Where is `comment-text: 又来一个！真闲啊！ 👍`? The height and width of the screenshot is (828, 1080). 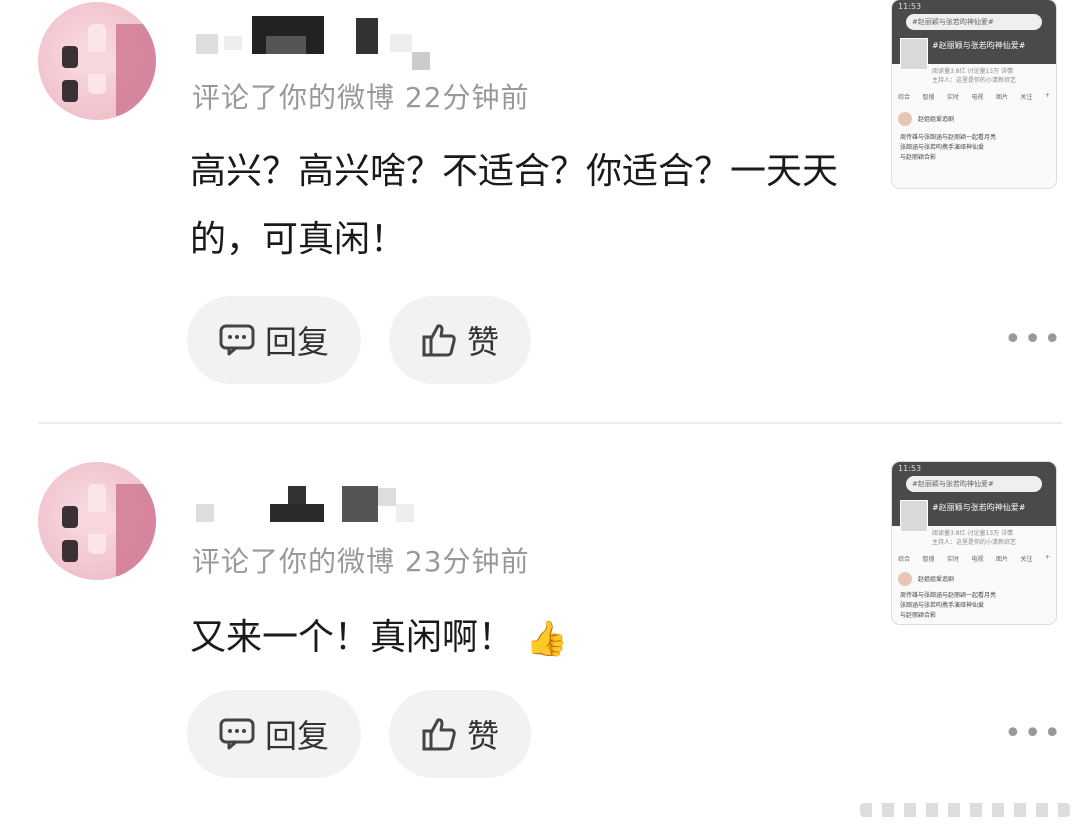
comment-text: 又来一个！真闲啊！ 👍 is located at coordinates (530, 638).